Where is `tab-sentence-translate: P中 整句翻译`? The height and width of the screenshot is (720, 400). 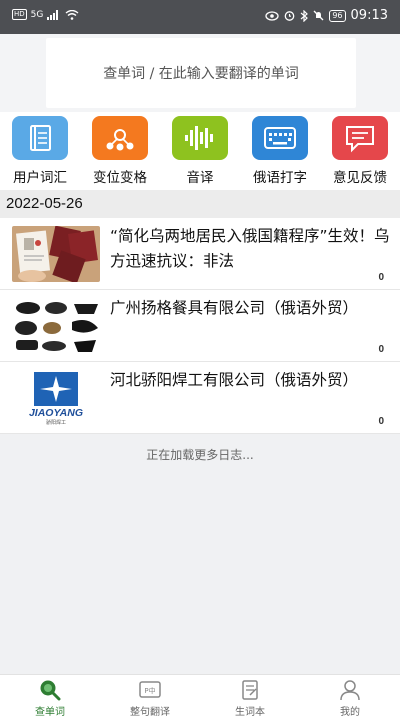
tab-sentence-translate: P中 整句翻译 is located at coordinates (150, 698).